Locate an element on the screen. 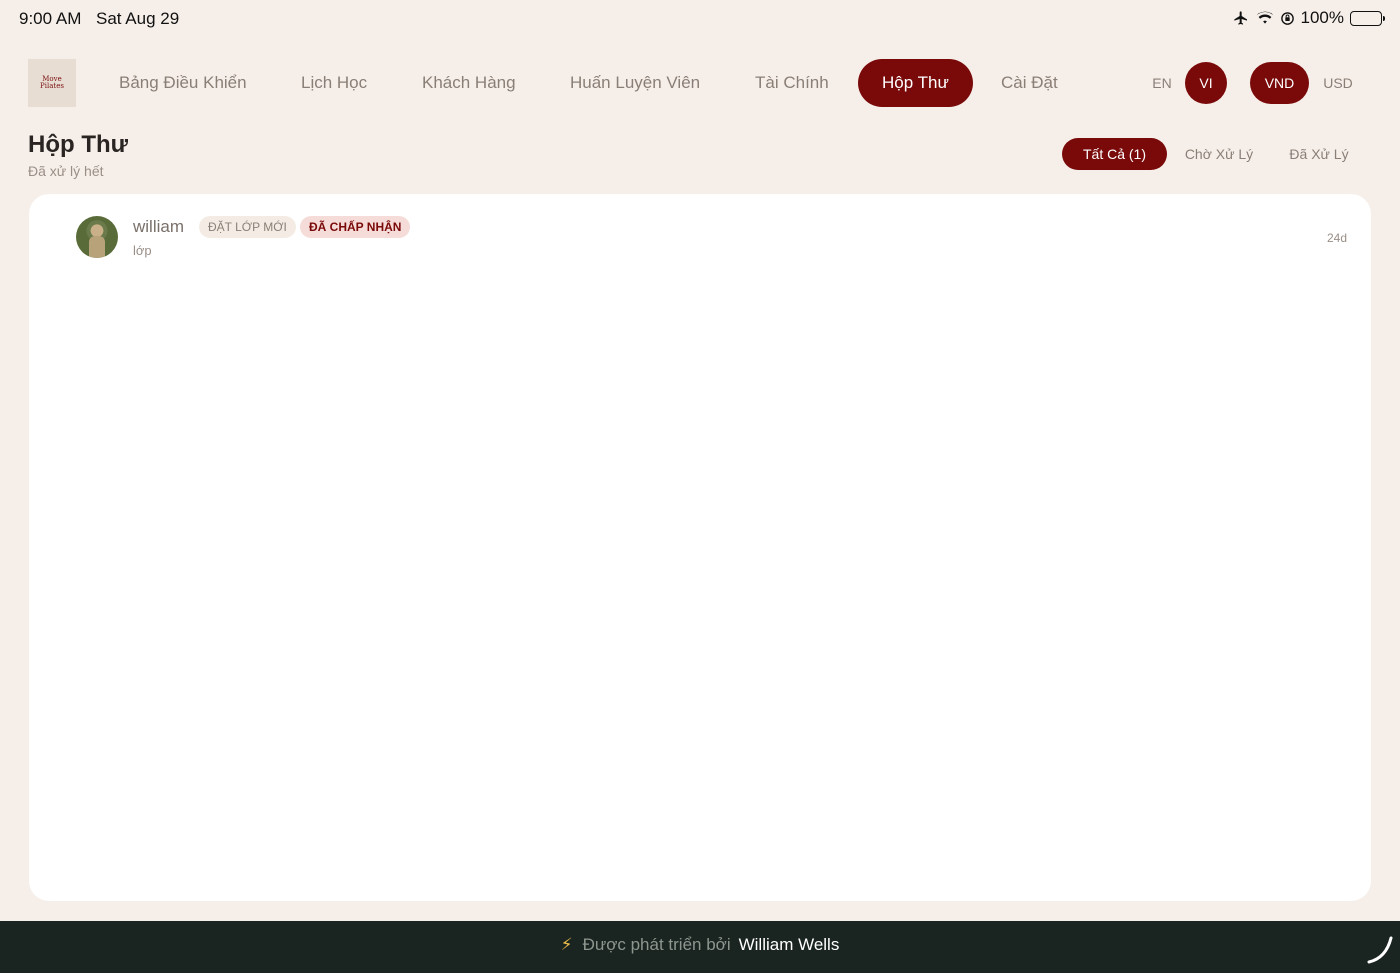 The image size is (1400, 973). lightning-icon: ⚡ is located at coordinates (566, 944).